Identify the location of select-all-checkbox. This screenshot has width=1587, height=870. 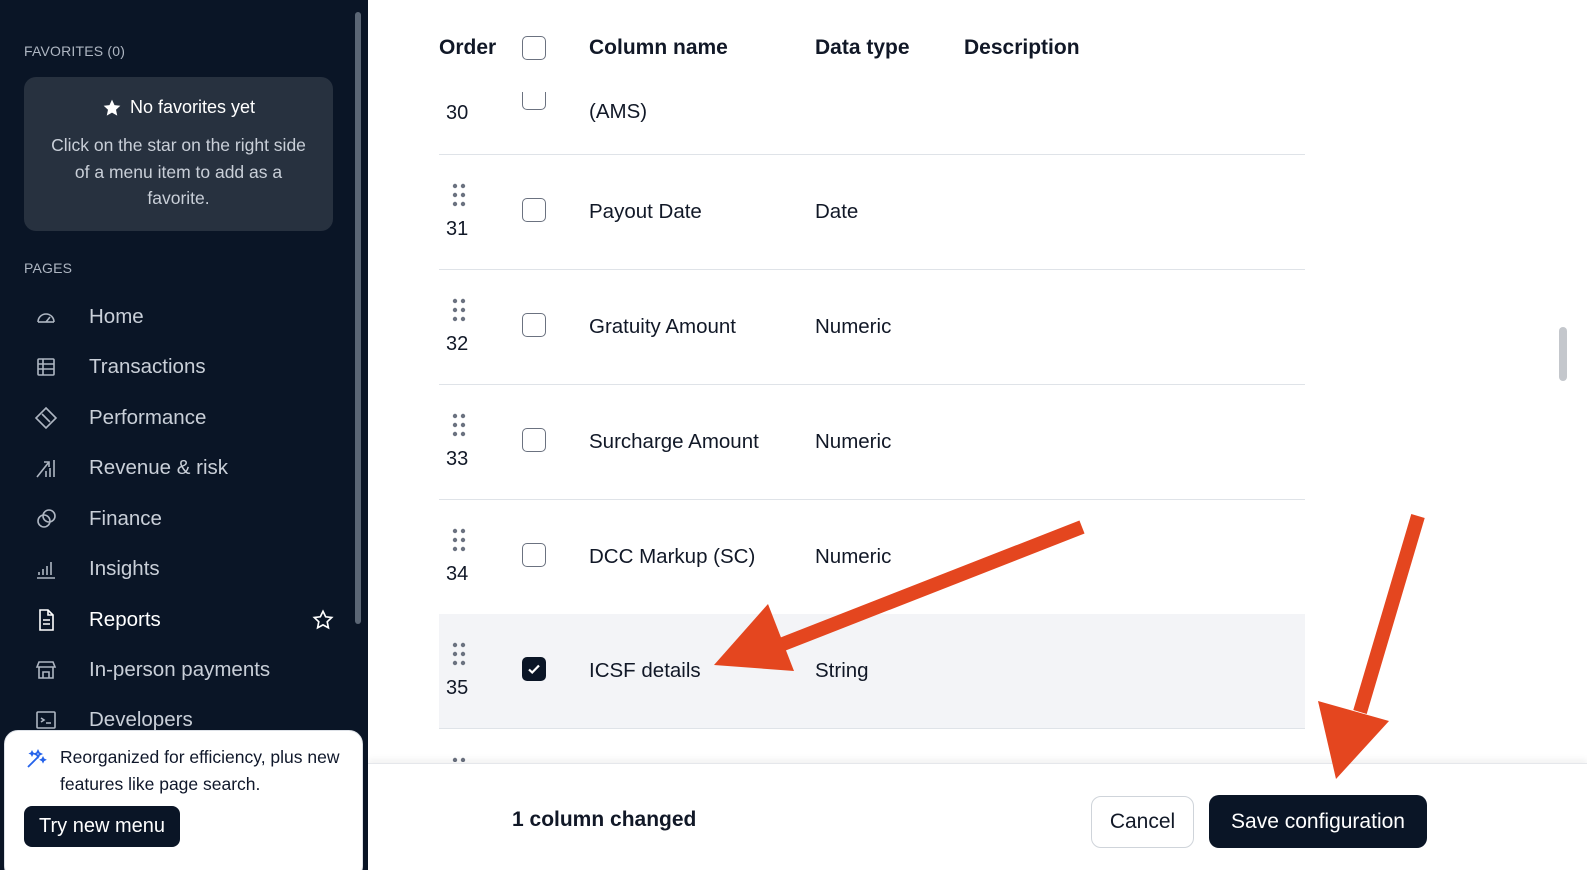
(534, 48).